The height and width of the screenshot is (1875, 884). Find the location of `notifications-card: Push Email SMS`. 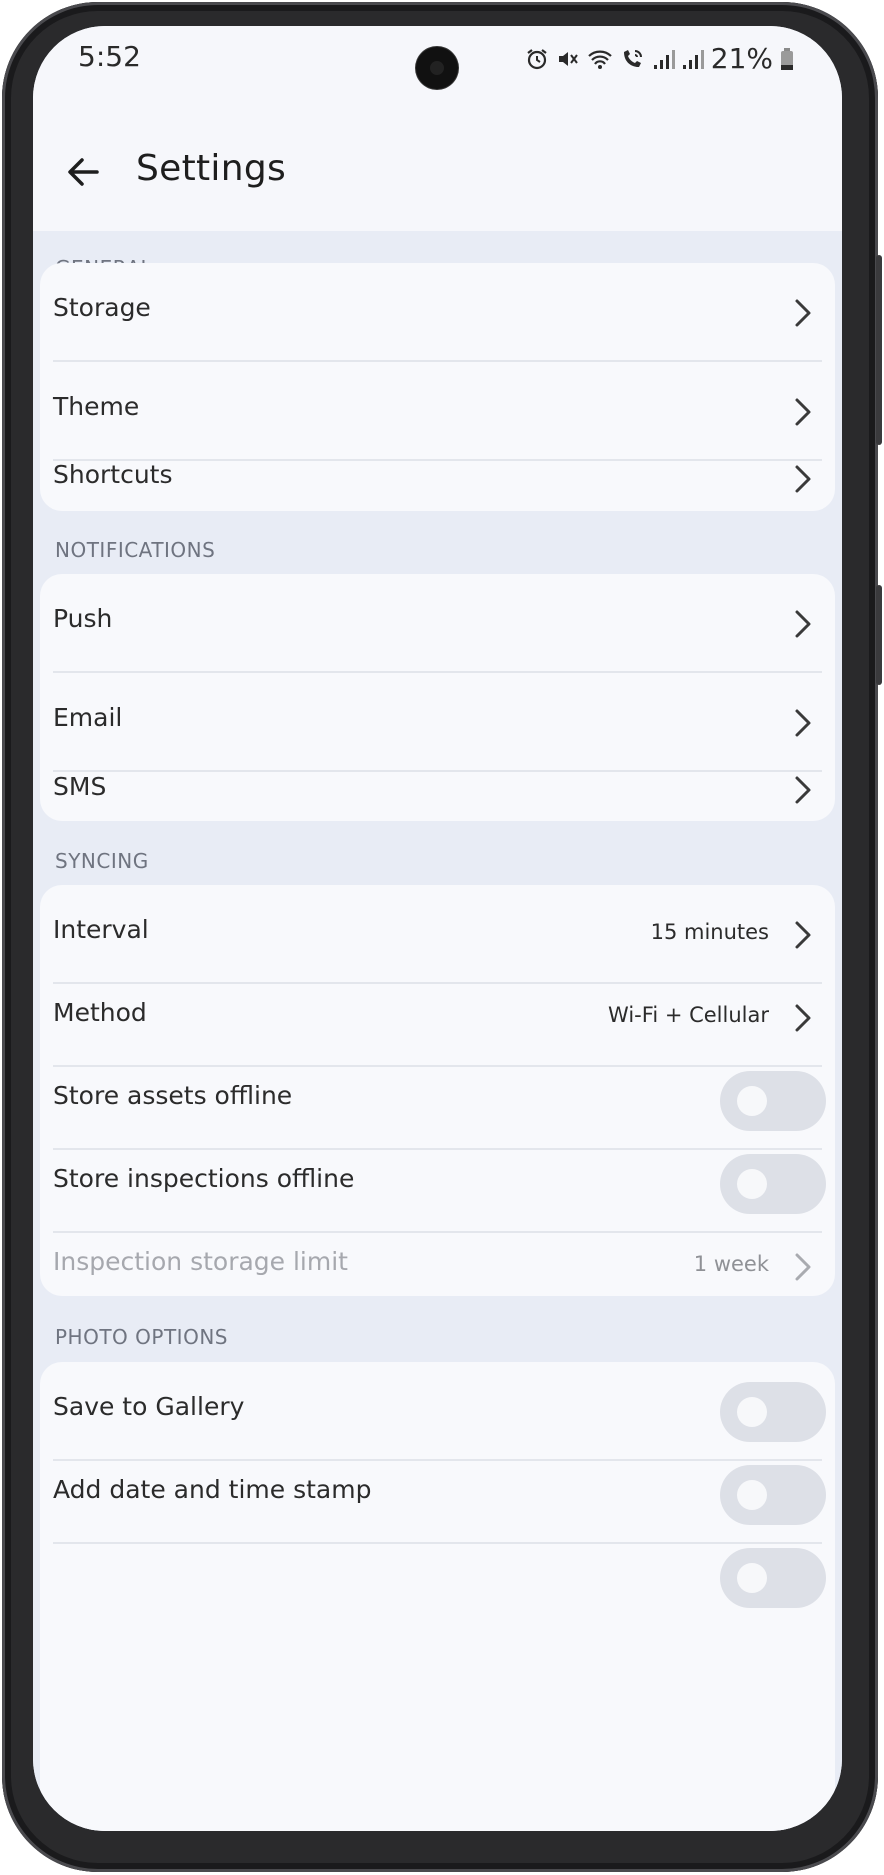

notifications-card: Push Email SMS is located at coordinates (437, 697).